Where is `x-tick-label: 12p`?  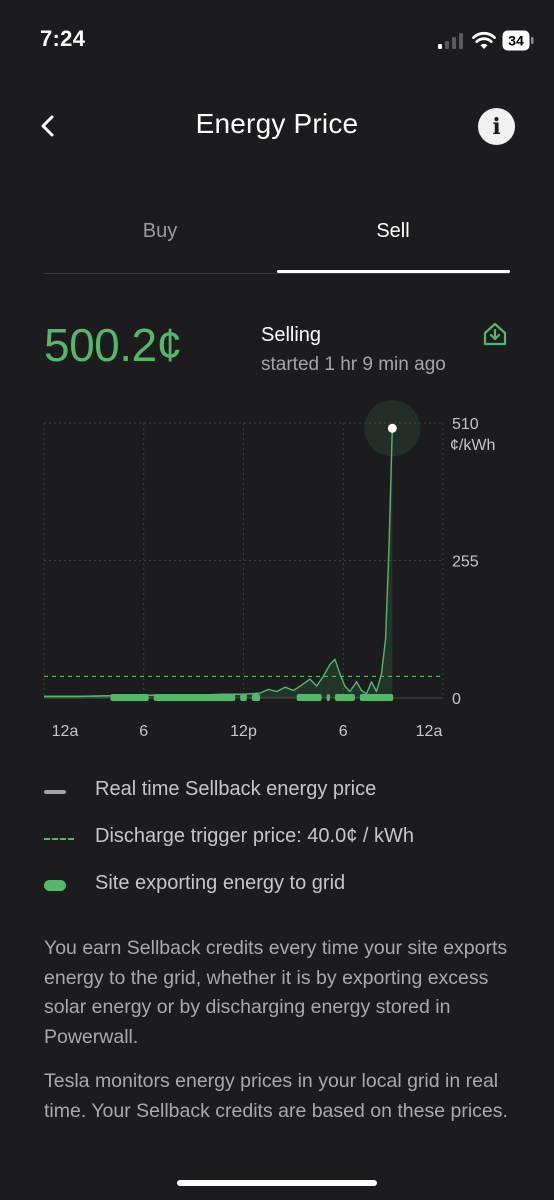 x-tick-label: 12p is located at coordinates (243, 731).